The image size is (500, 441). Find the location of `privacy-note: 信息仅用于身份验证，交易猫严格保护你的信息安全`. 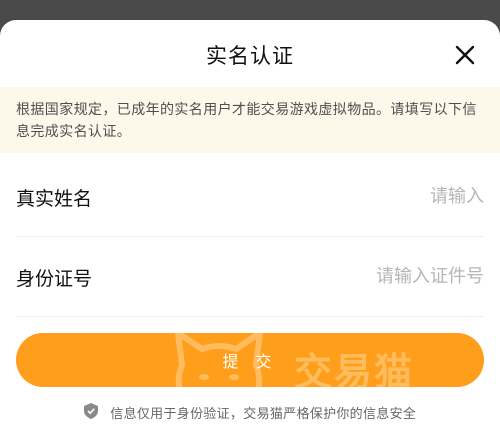

privacy-note: 信息仅用于身份验证，交易猫严格保护你的信息安全 is located at coordinates (250, 412).